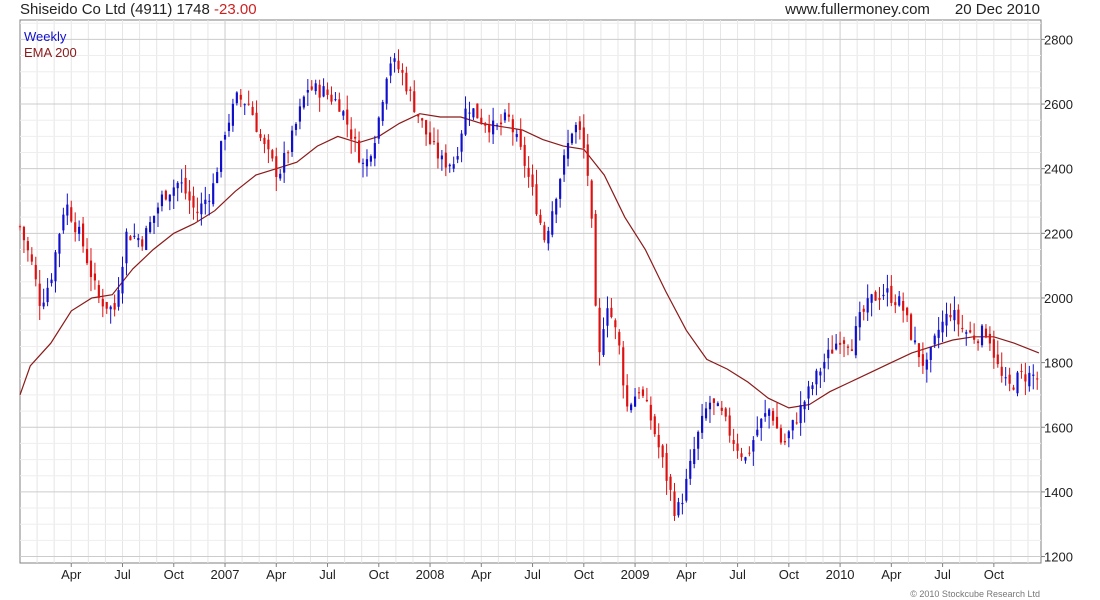 The height and width of the screenshot is (600, 1100). I want to click on x-tick-label: 2010, so click(840, 574).